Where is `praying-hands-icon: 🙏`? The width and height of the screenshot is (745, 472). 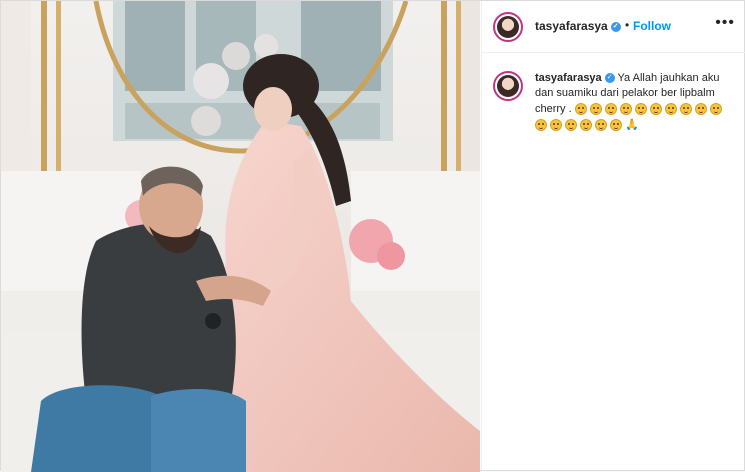
praying-hands-icon: 🙏 is located at coordinates (632, 125).